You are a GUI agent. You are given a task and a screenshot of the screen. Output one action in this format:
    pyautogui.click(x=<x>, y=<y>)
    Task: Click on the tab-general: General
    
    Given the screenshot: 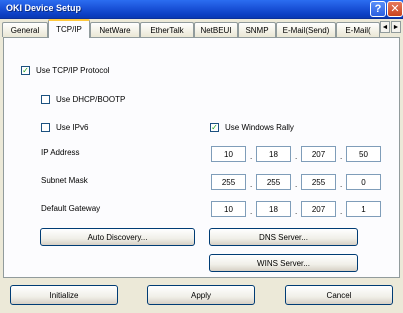 What is the action you would take?
    pyautogui.click(x=25, y=29)
    